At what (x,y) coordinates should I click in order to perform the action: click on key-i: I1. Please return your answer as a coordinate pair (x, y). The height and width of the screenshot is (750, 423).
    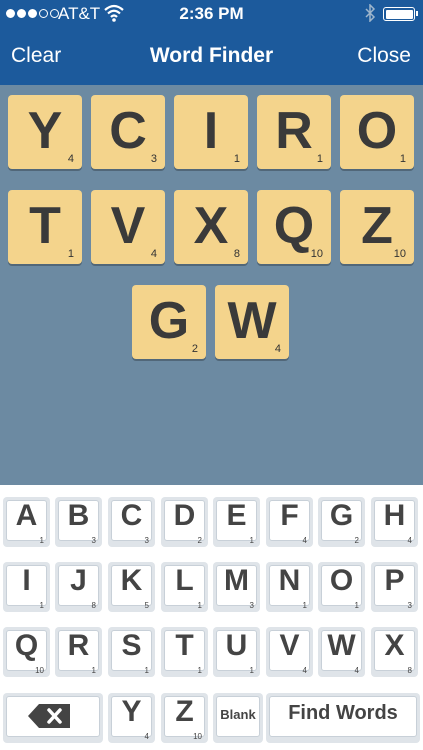
    Looking at the image, I should click on (26, 587).